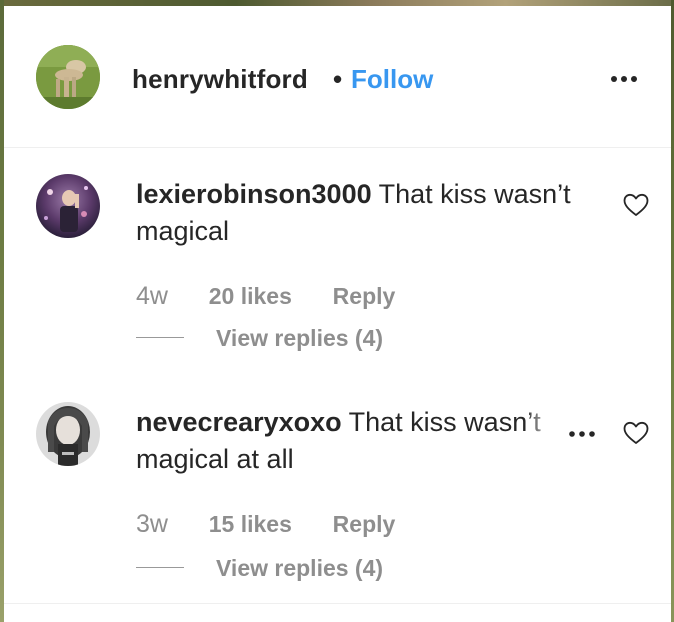  I want to click on comment-likes-count: 15 likes, so click(250, 524).